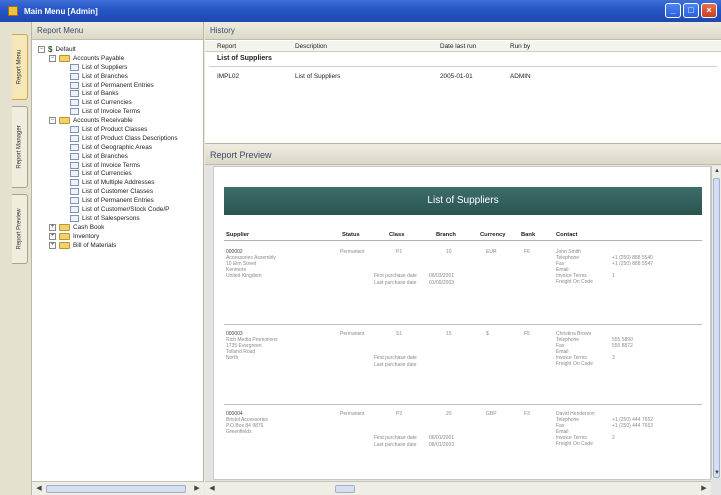 The height and width of the screenshot is (495, 721). I want to click on col-date-last-run: Date last run, so click(458, 46).